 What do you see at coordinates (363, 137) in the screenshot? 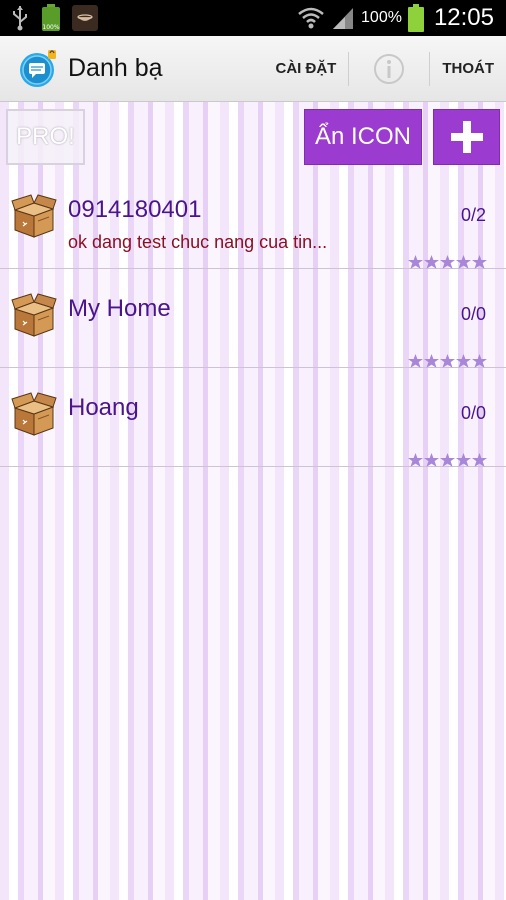
I see `hide-icon-button: Ẩn ICON` at bounding box center [363, 137].